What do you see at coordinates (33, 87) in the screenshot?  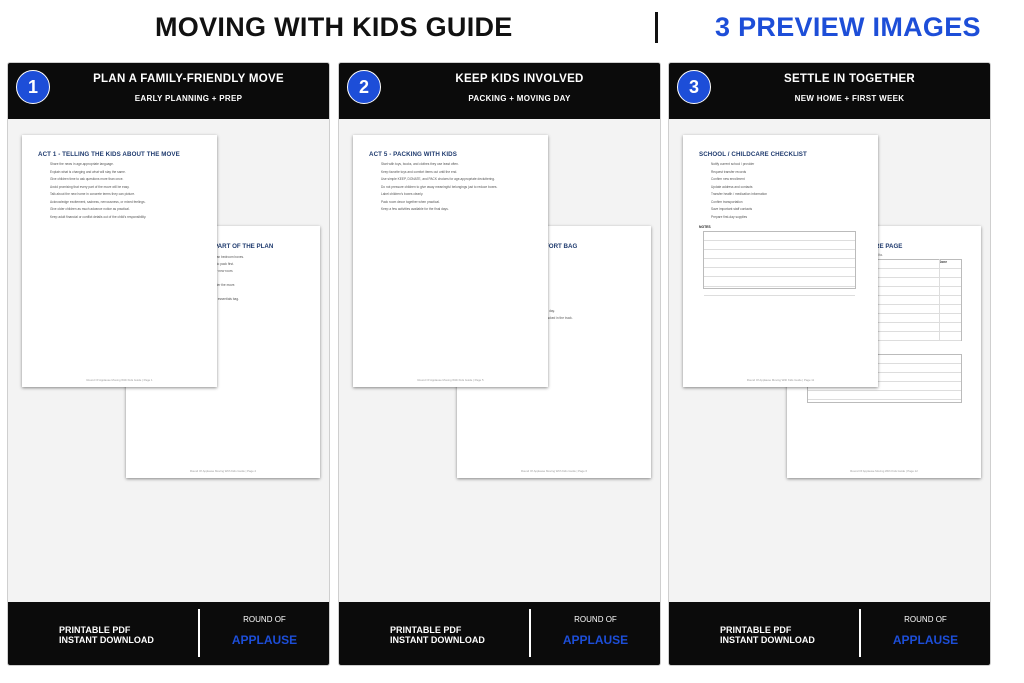 I see `step-number-badge: 1` at bounding box center [33, 87].